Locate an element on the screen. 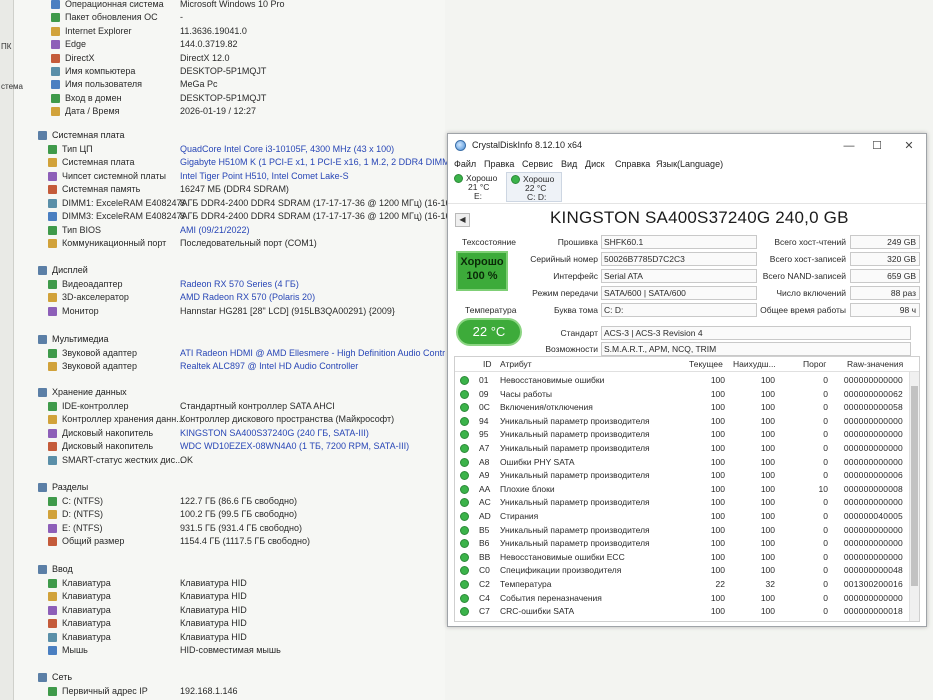 The image size is (933, 700). property-value: AMI (09/21/2022) is located at coordinates (215, 230).